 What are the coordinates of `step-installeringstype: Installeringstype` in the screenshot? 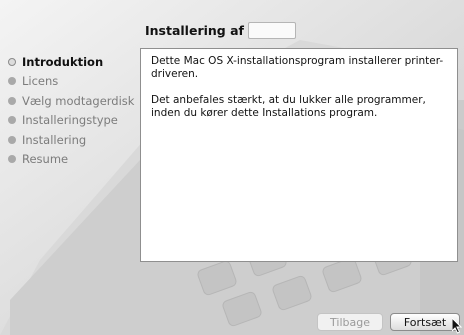 It's located at (71, 121).